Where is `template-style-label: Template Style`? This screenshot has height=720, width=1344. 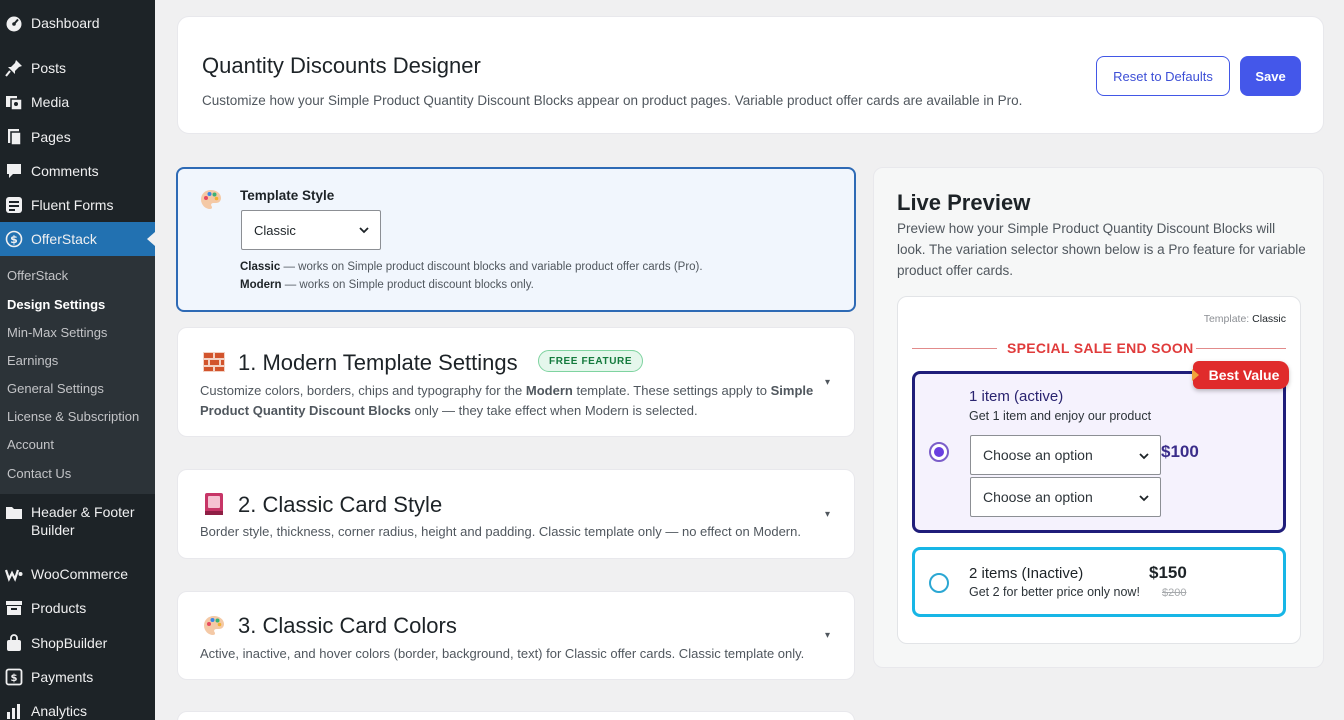
template-style-label: Template Style is located at coordinates (287, 195).